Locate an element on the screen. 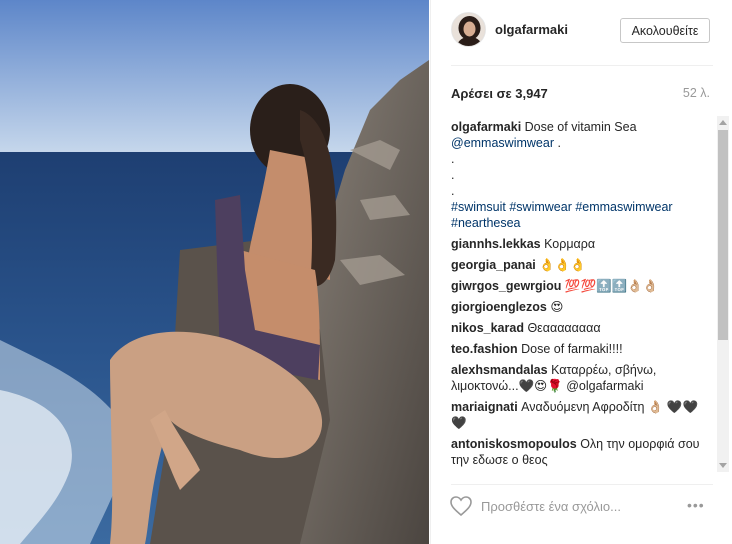 The height and width of the screenshot is (544, 732). scroll-down-arrow-icon is located at coordinates (723, 465).